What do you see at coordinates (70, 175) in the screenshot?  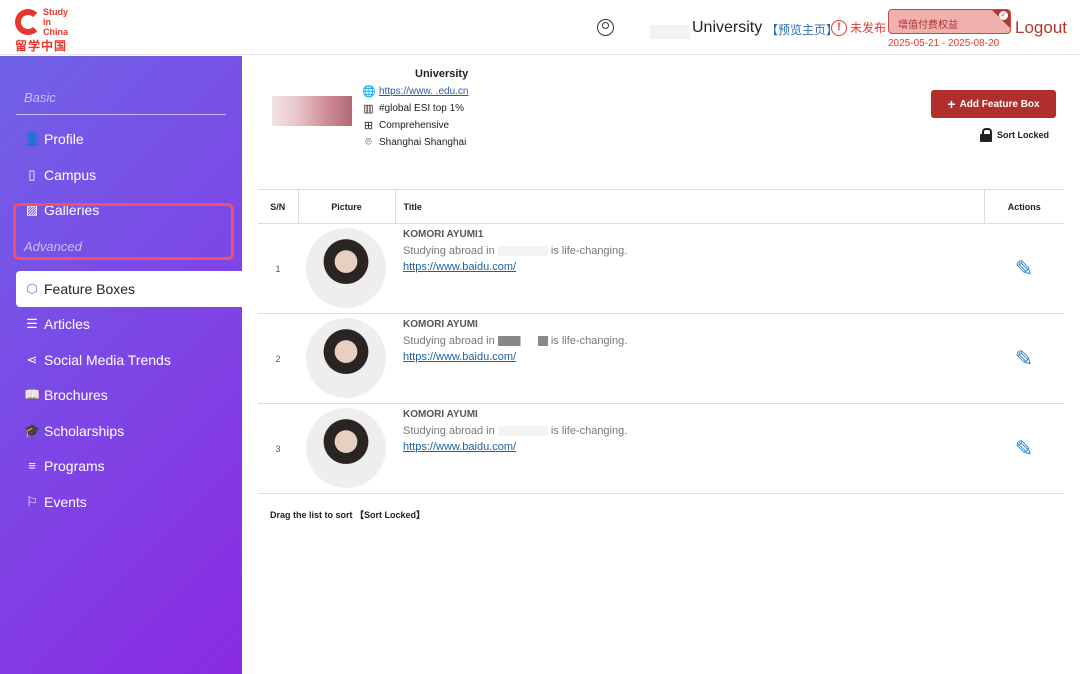 I see `label: Campus` at bounding box center [70, 175].